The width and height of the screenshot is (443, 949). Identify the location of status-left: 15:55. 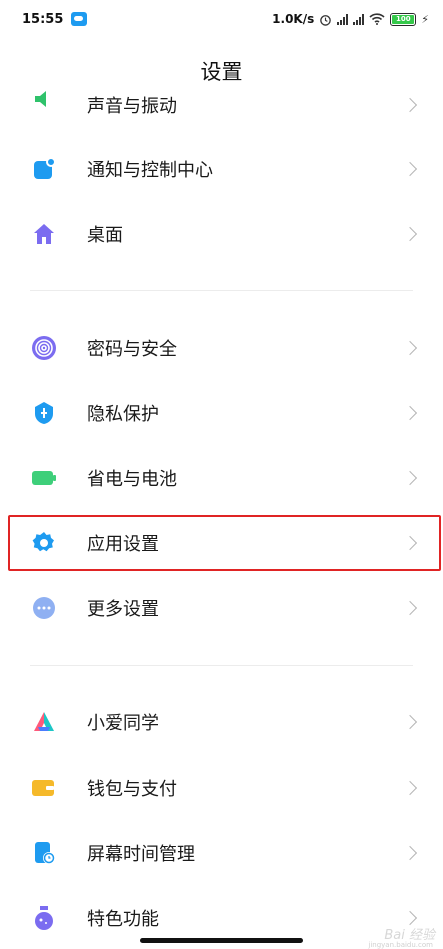
(55, 19).